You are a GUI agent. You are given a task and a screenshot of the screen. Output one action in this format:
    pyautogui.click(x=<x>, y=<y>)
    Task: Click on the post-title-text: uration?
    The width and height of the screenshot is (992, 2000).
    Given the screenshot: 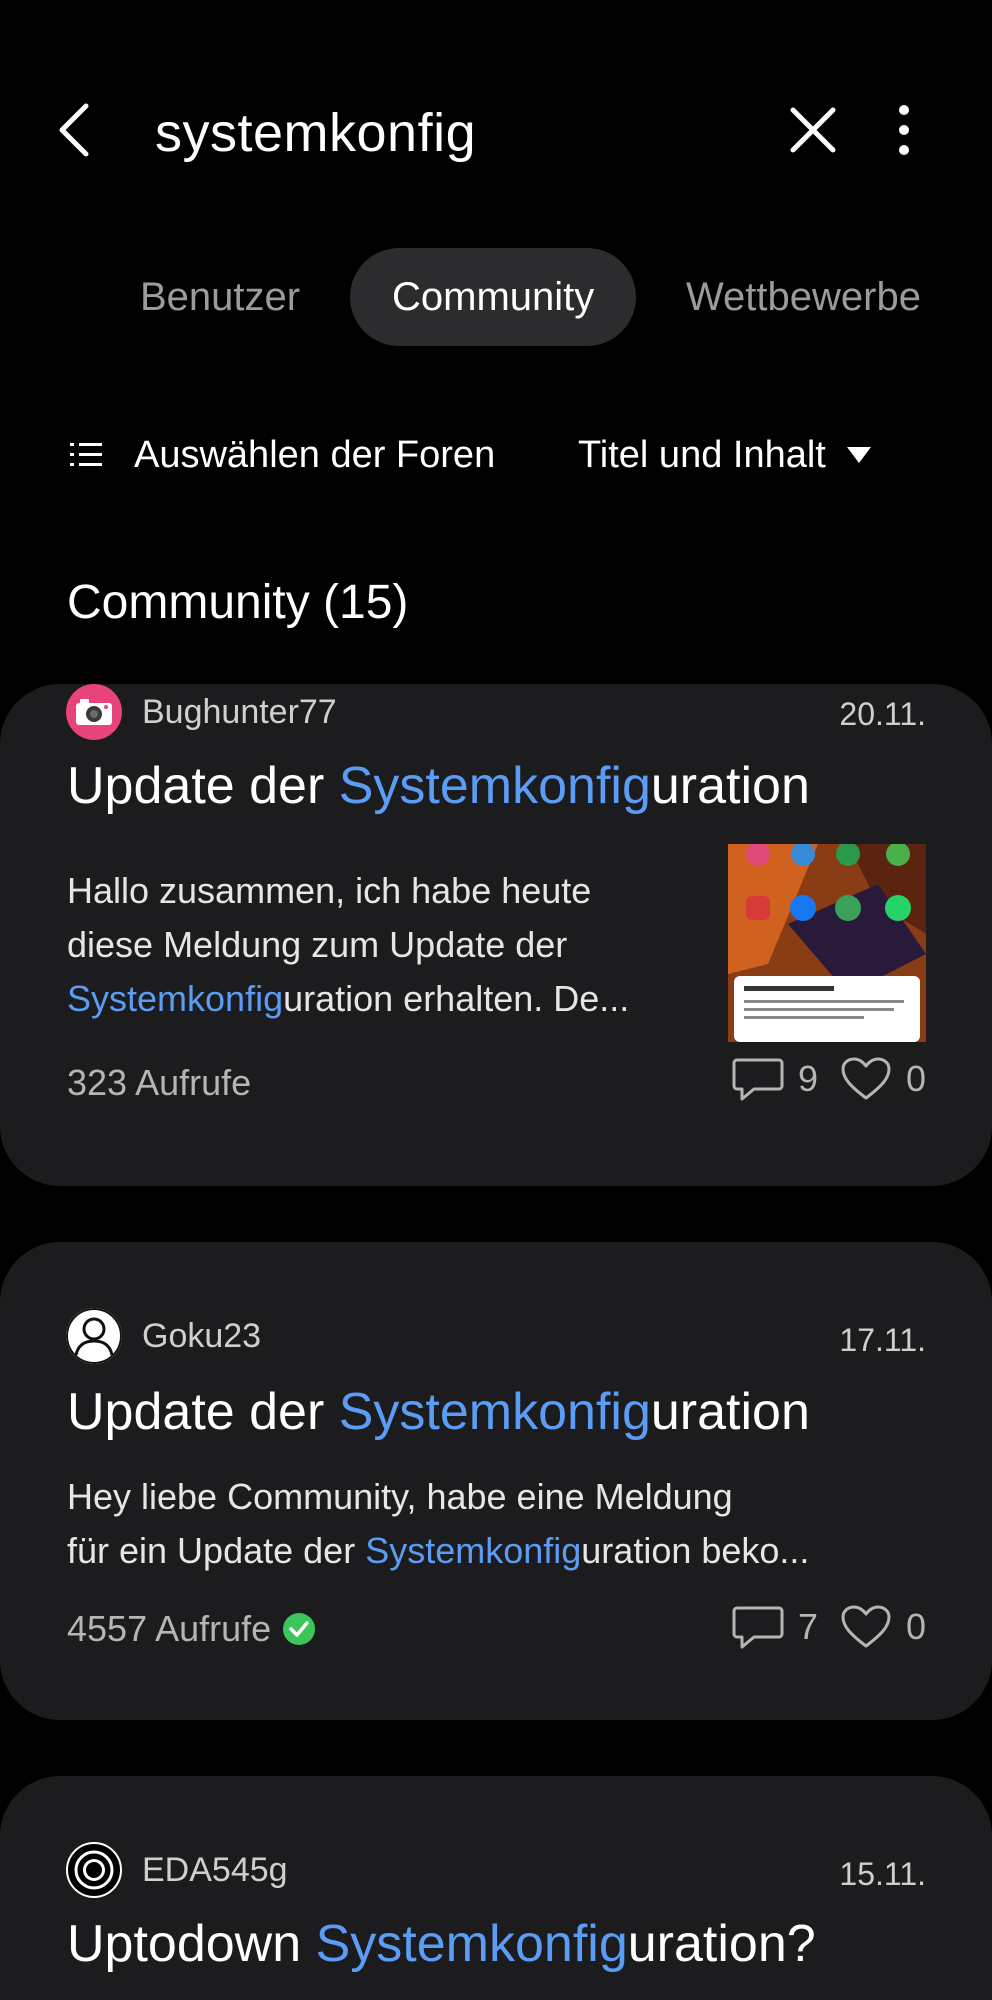 What is the action you would take?
    pyautogui.click(x=721, y=1944)
    